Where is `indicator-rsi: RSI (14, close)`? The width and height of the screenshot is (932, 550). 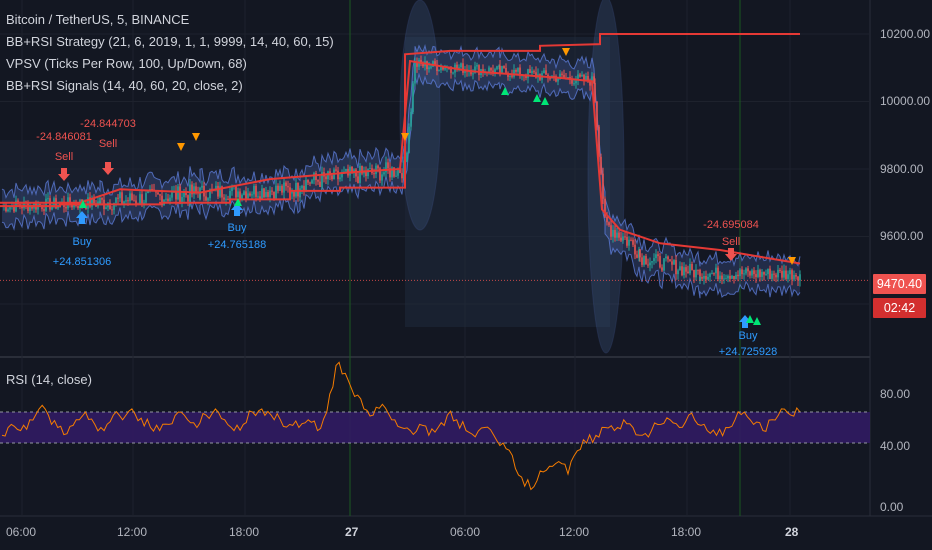
indicator-rsi: RSI (14, close) is located at coordinates (49, 379).